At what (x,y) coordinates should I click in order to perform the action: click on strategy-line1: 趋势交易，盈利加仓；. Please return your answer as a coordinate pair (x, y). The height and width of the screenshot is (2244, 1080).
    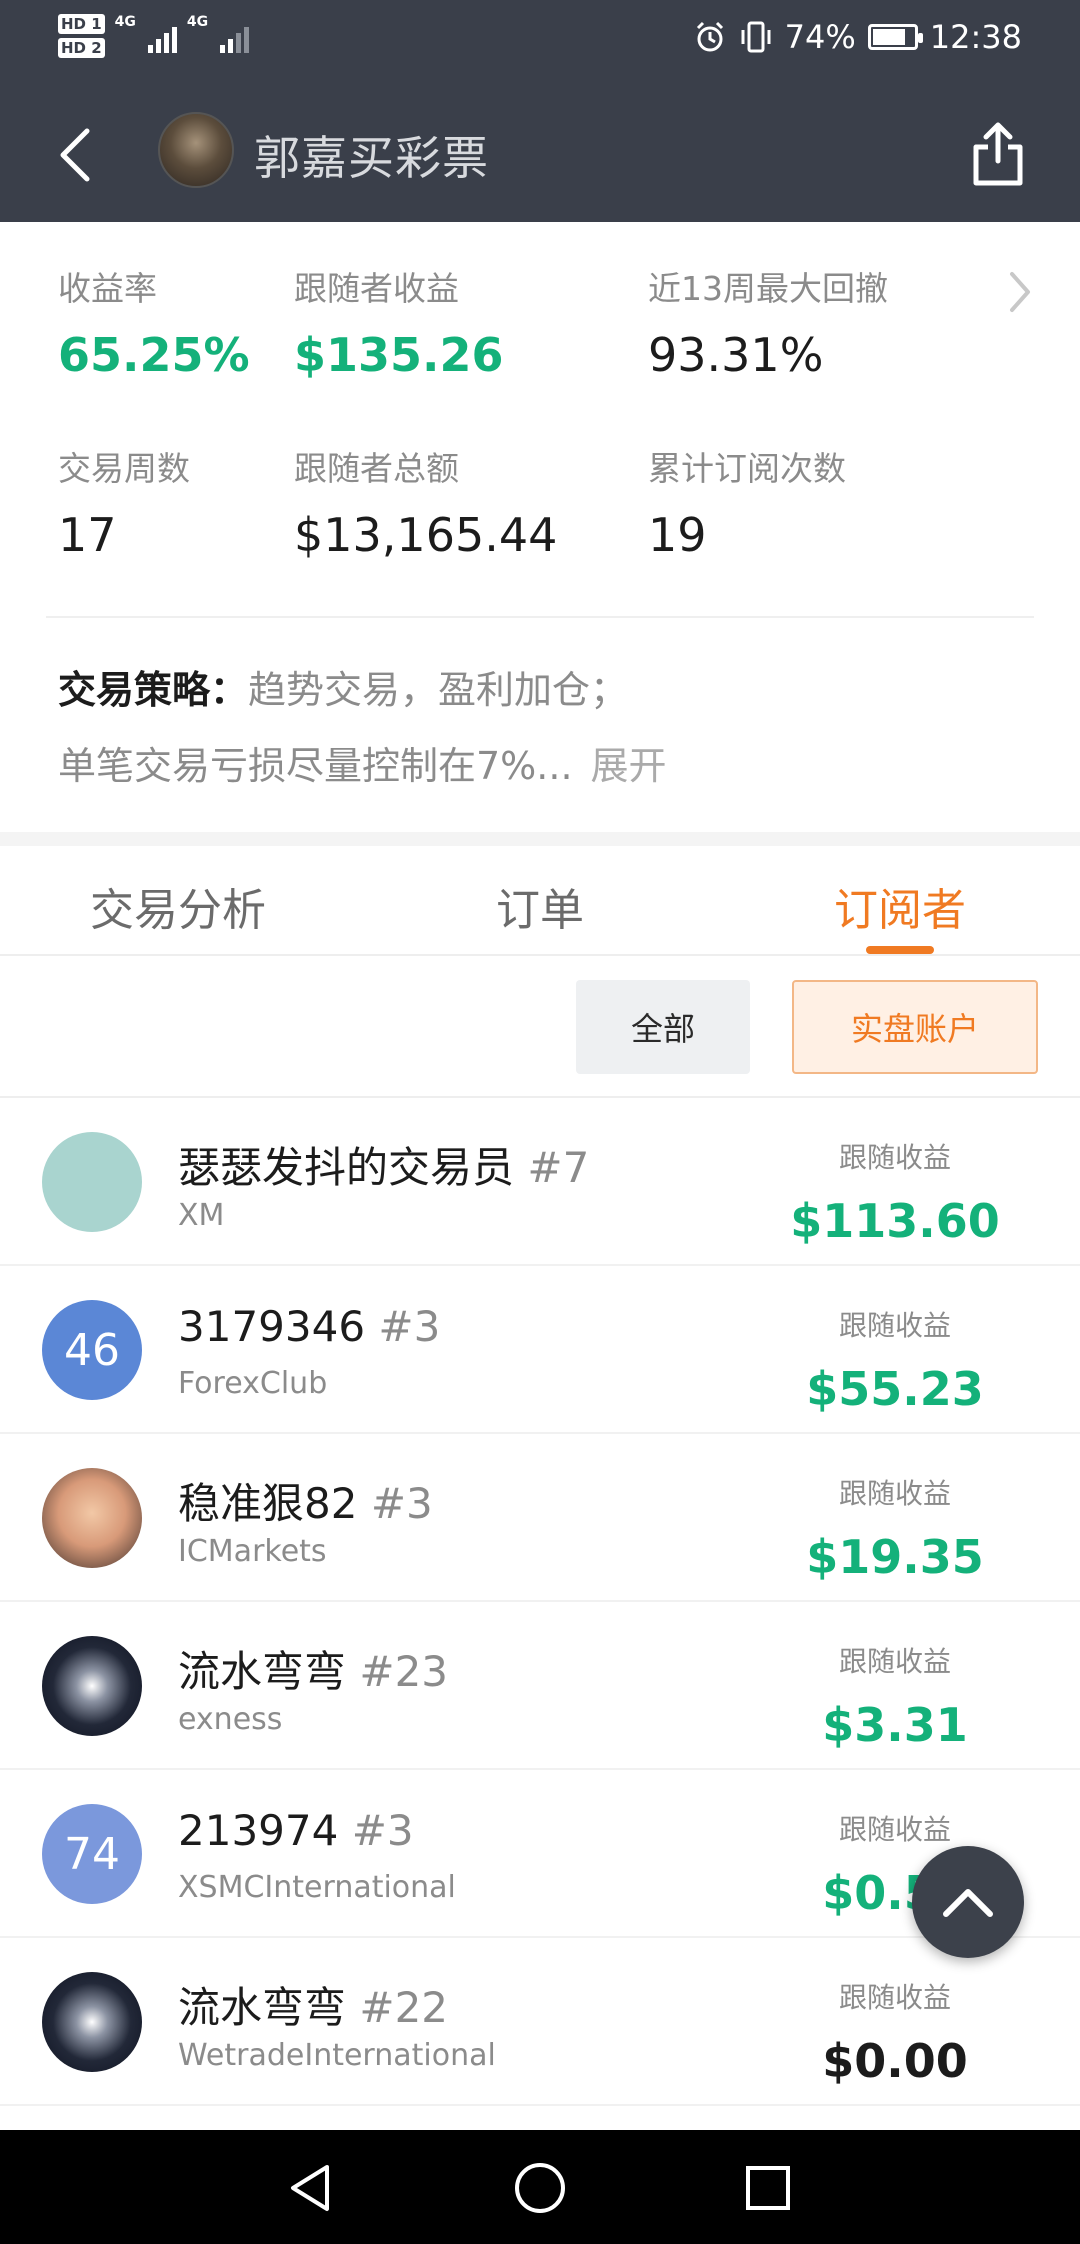
    Looking at the image, I should click on (438, 690).